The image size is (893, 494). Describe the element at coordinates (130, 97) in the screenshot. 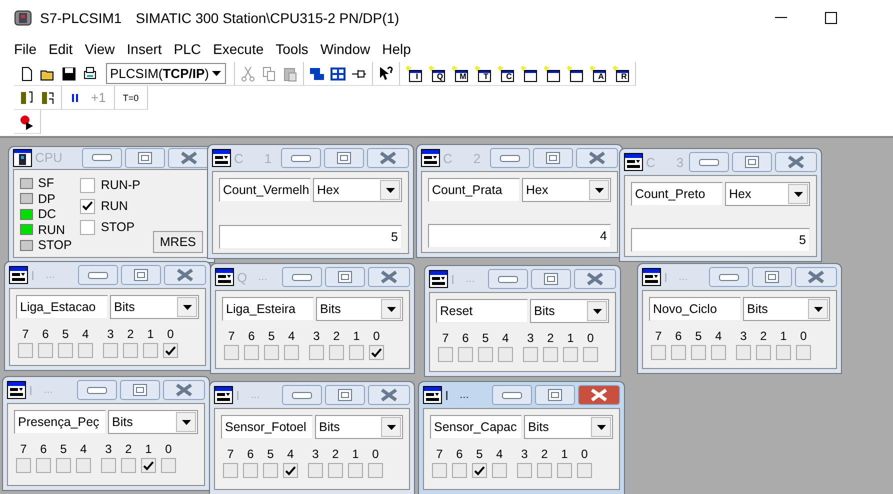

I see `reset-timers-button: T=0` at that location.